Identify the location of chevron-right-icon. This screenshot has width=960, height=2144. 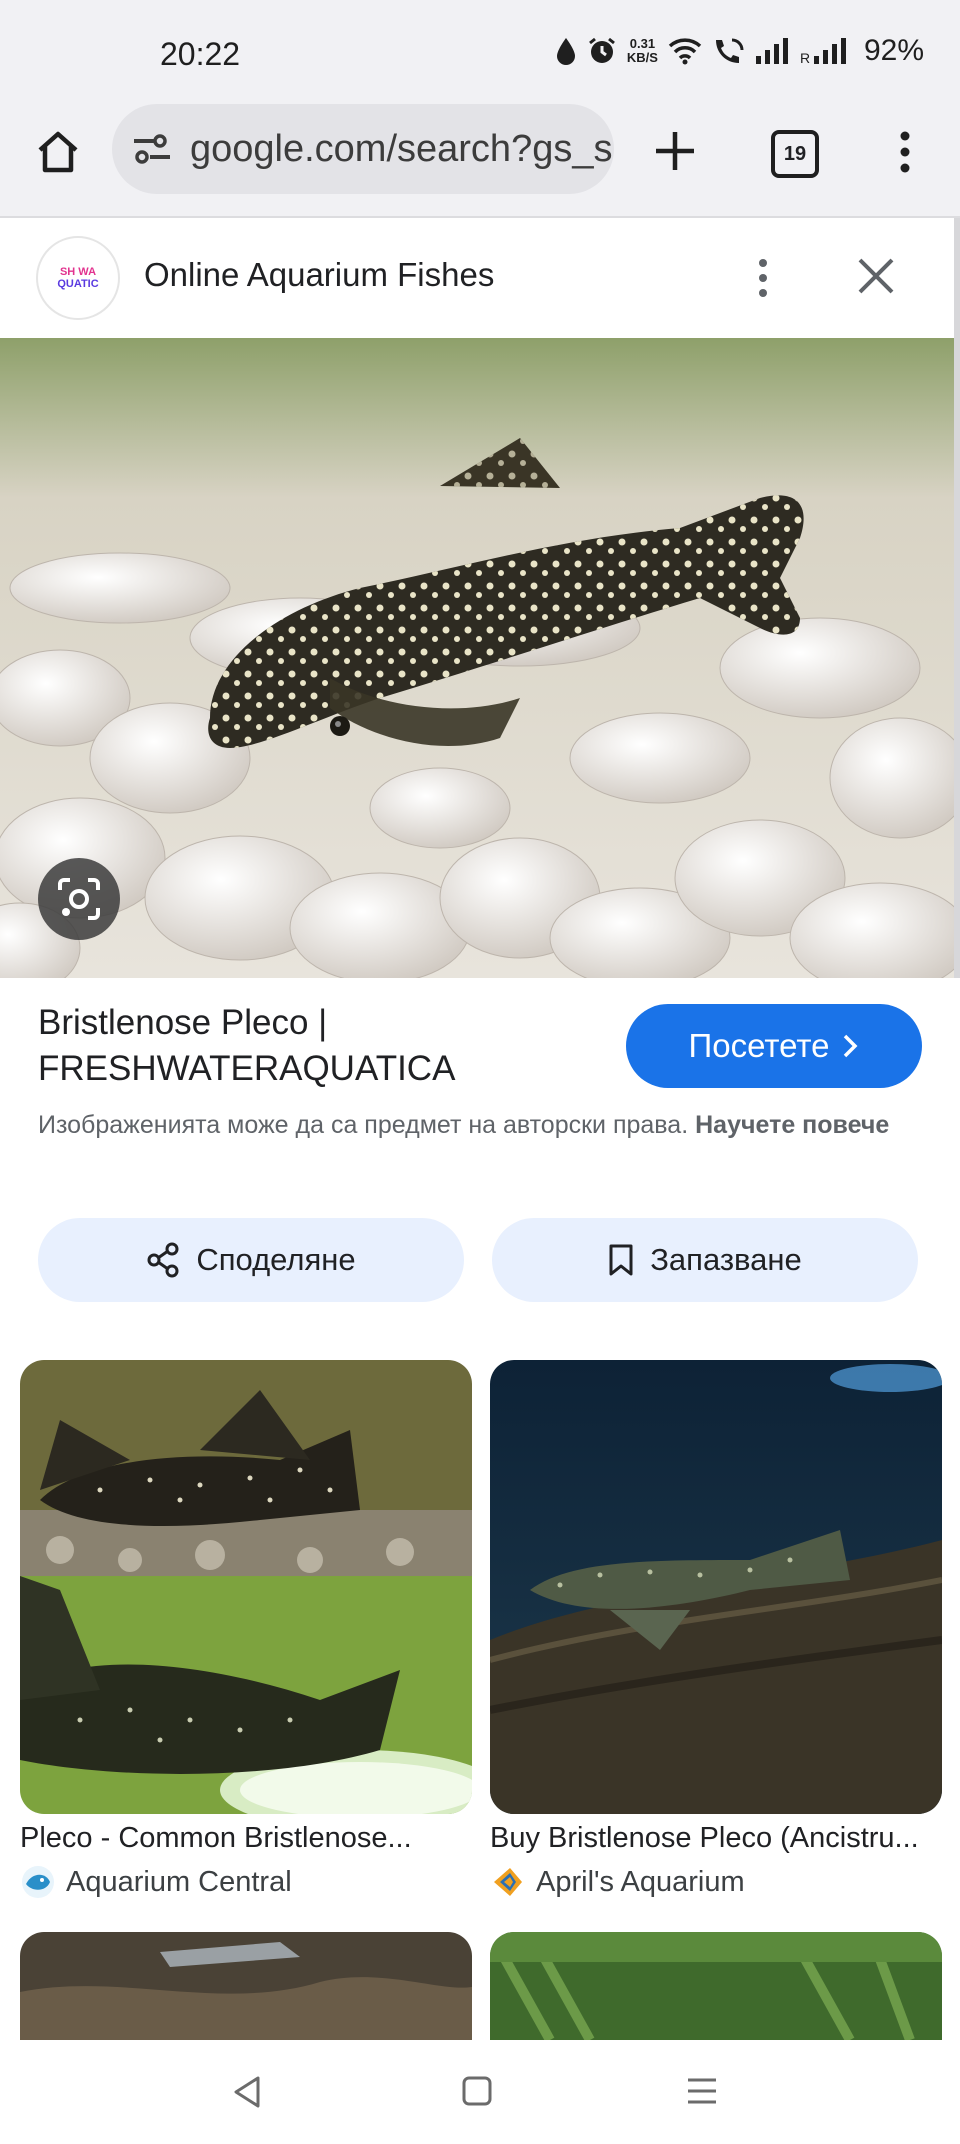
(851, 1046).